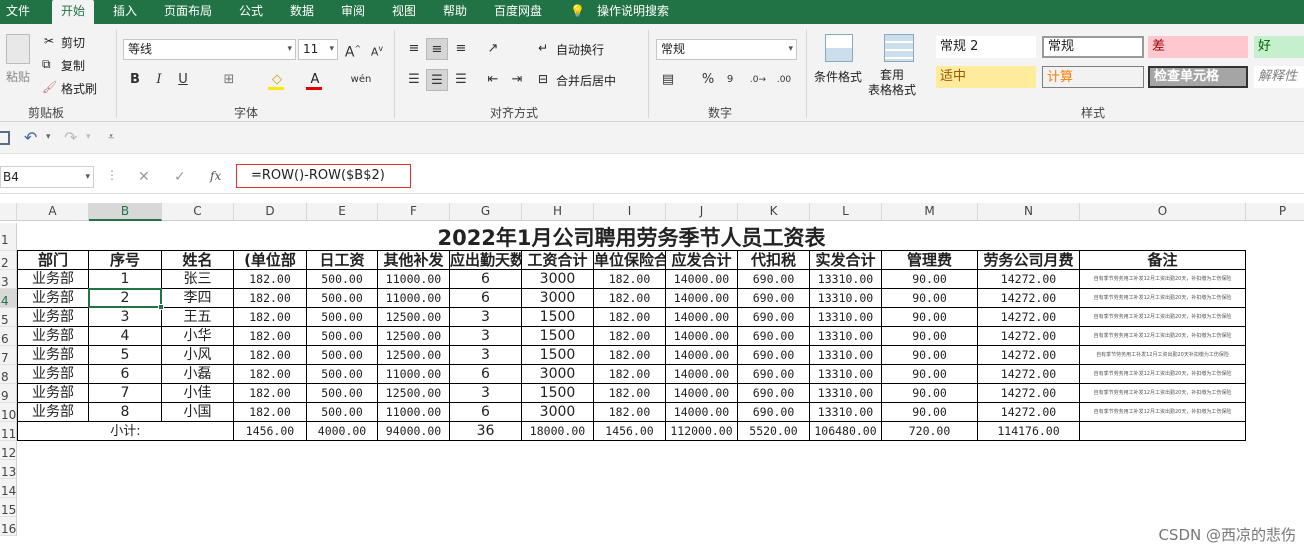  Describe the element at coordinates (198, 260) in the screenshot. I see `header-cell: 姓名` at that location.